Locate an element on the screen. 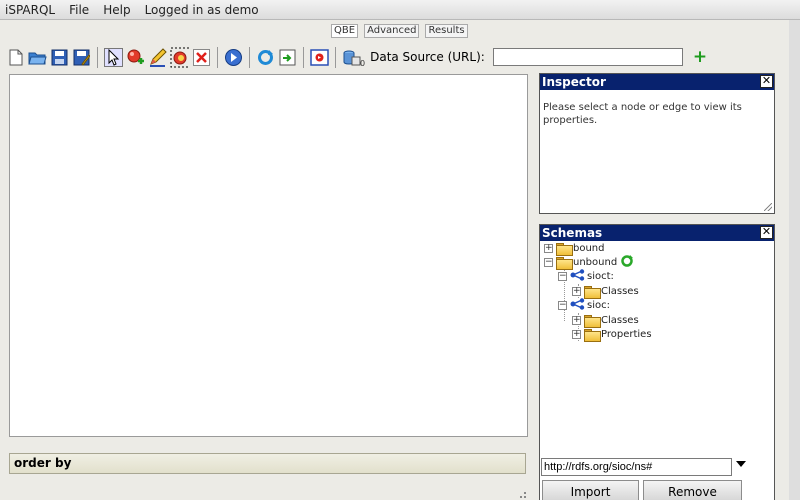 The width and height of the screenshot is (800, 500). remove-button: Remove is located at coordinates (692, 490).